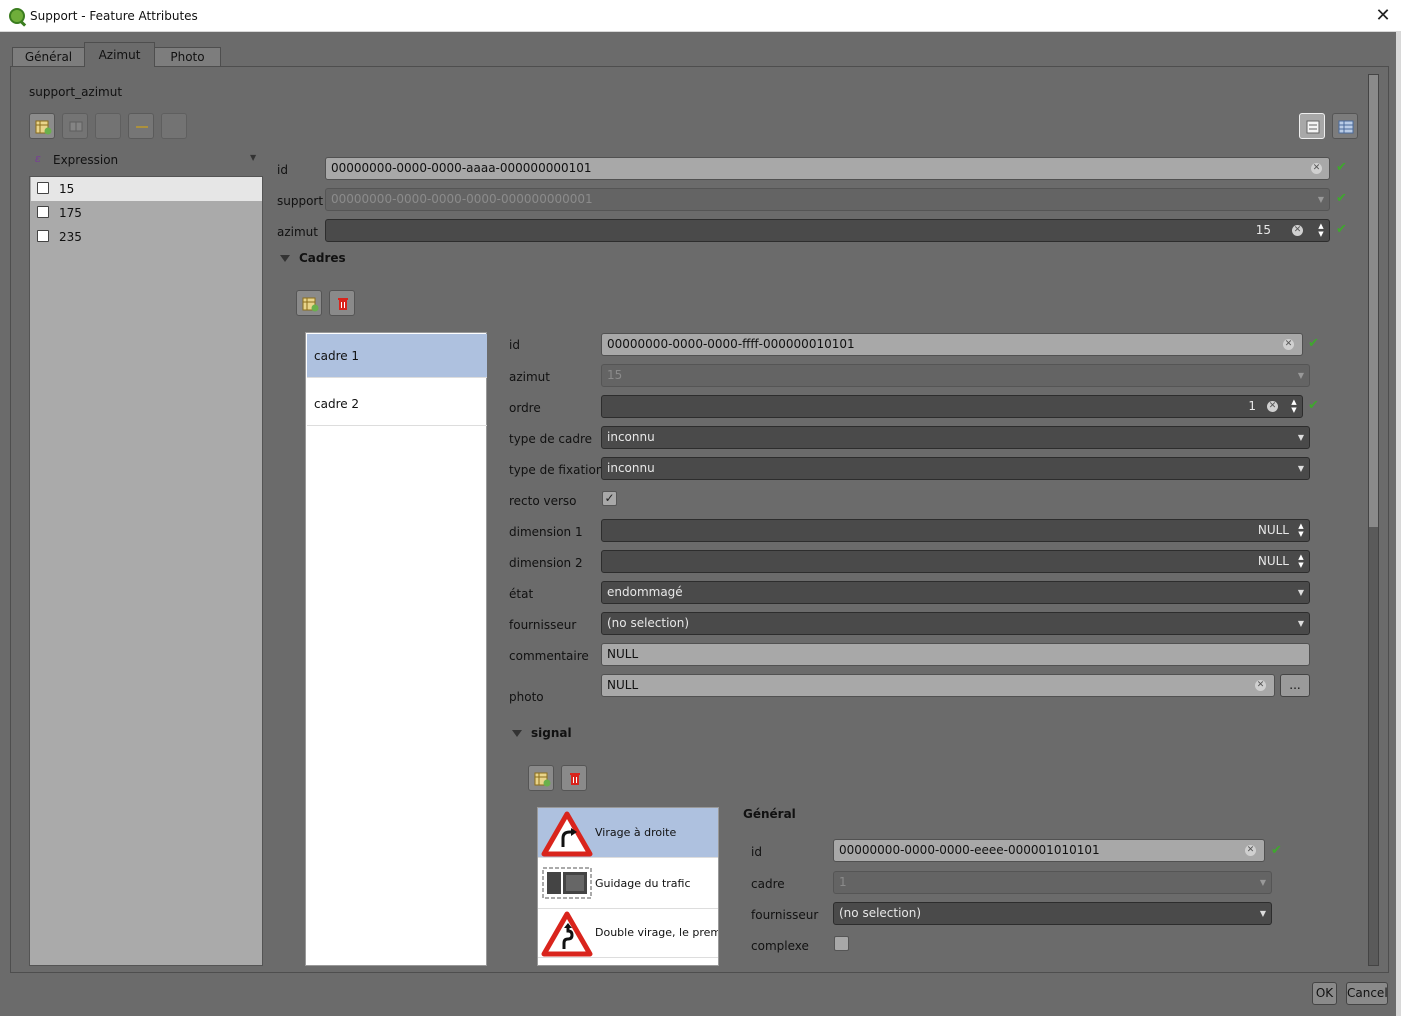  I want to click on signal-fournisseur-value: (no selection), so click(880, 913).